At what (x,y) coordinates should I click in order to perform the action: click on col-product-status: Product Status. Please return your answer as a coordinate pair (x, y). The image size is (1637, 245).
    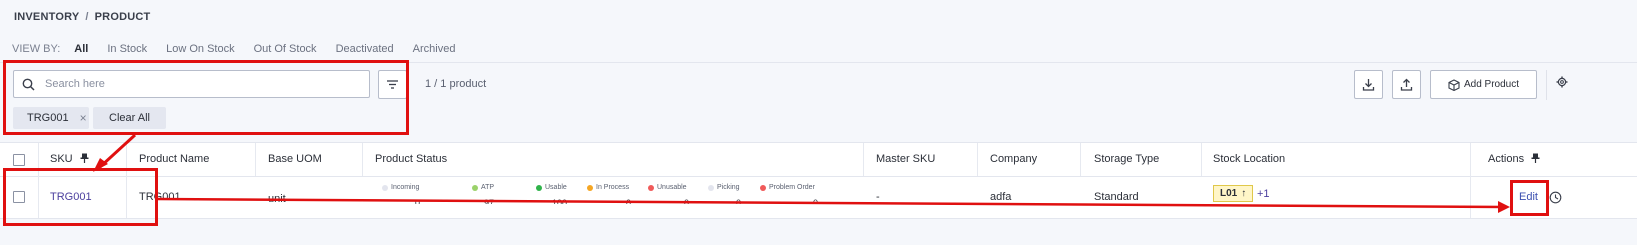
    Looking at the image, I should click on (411, 159).